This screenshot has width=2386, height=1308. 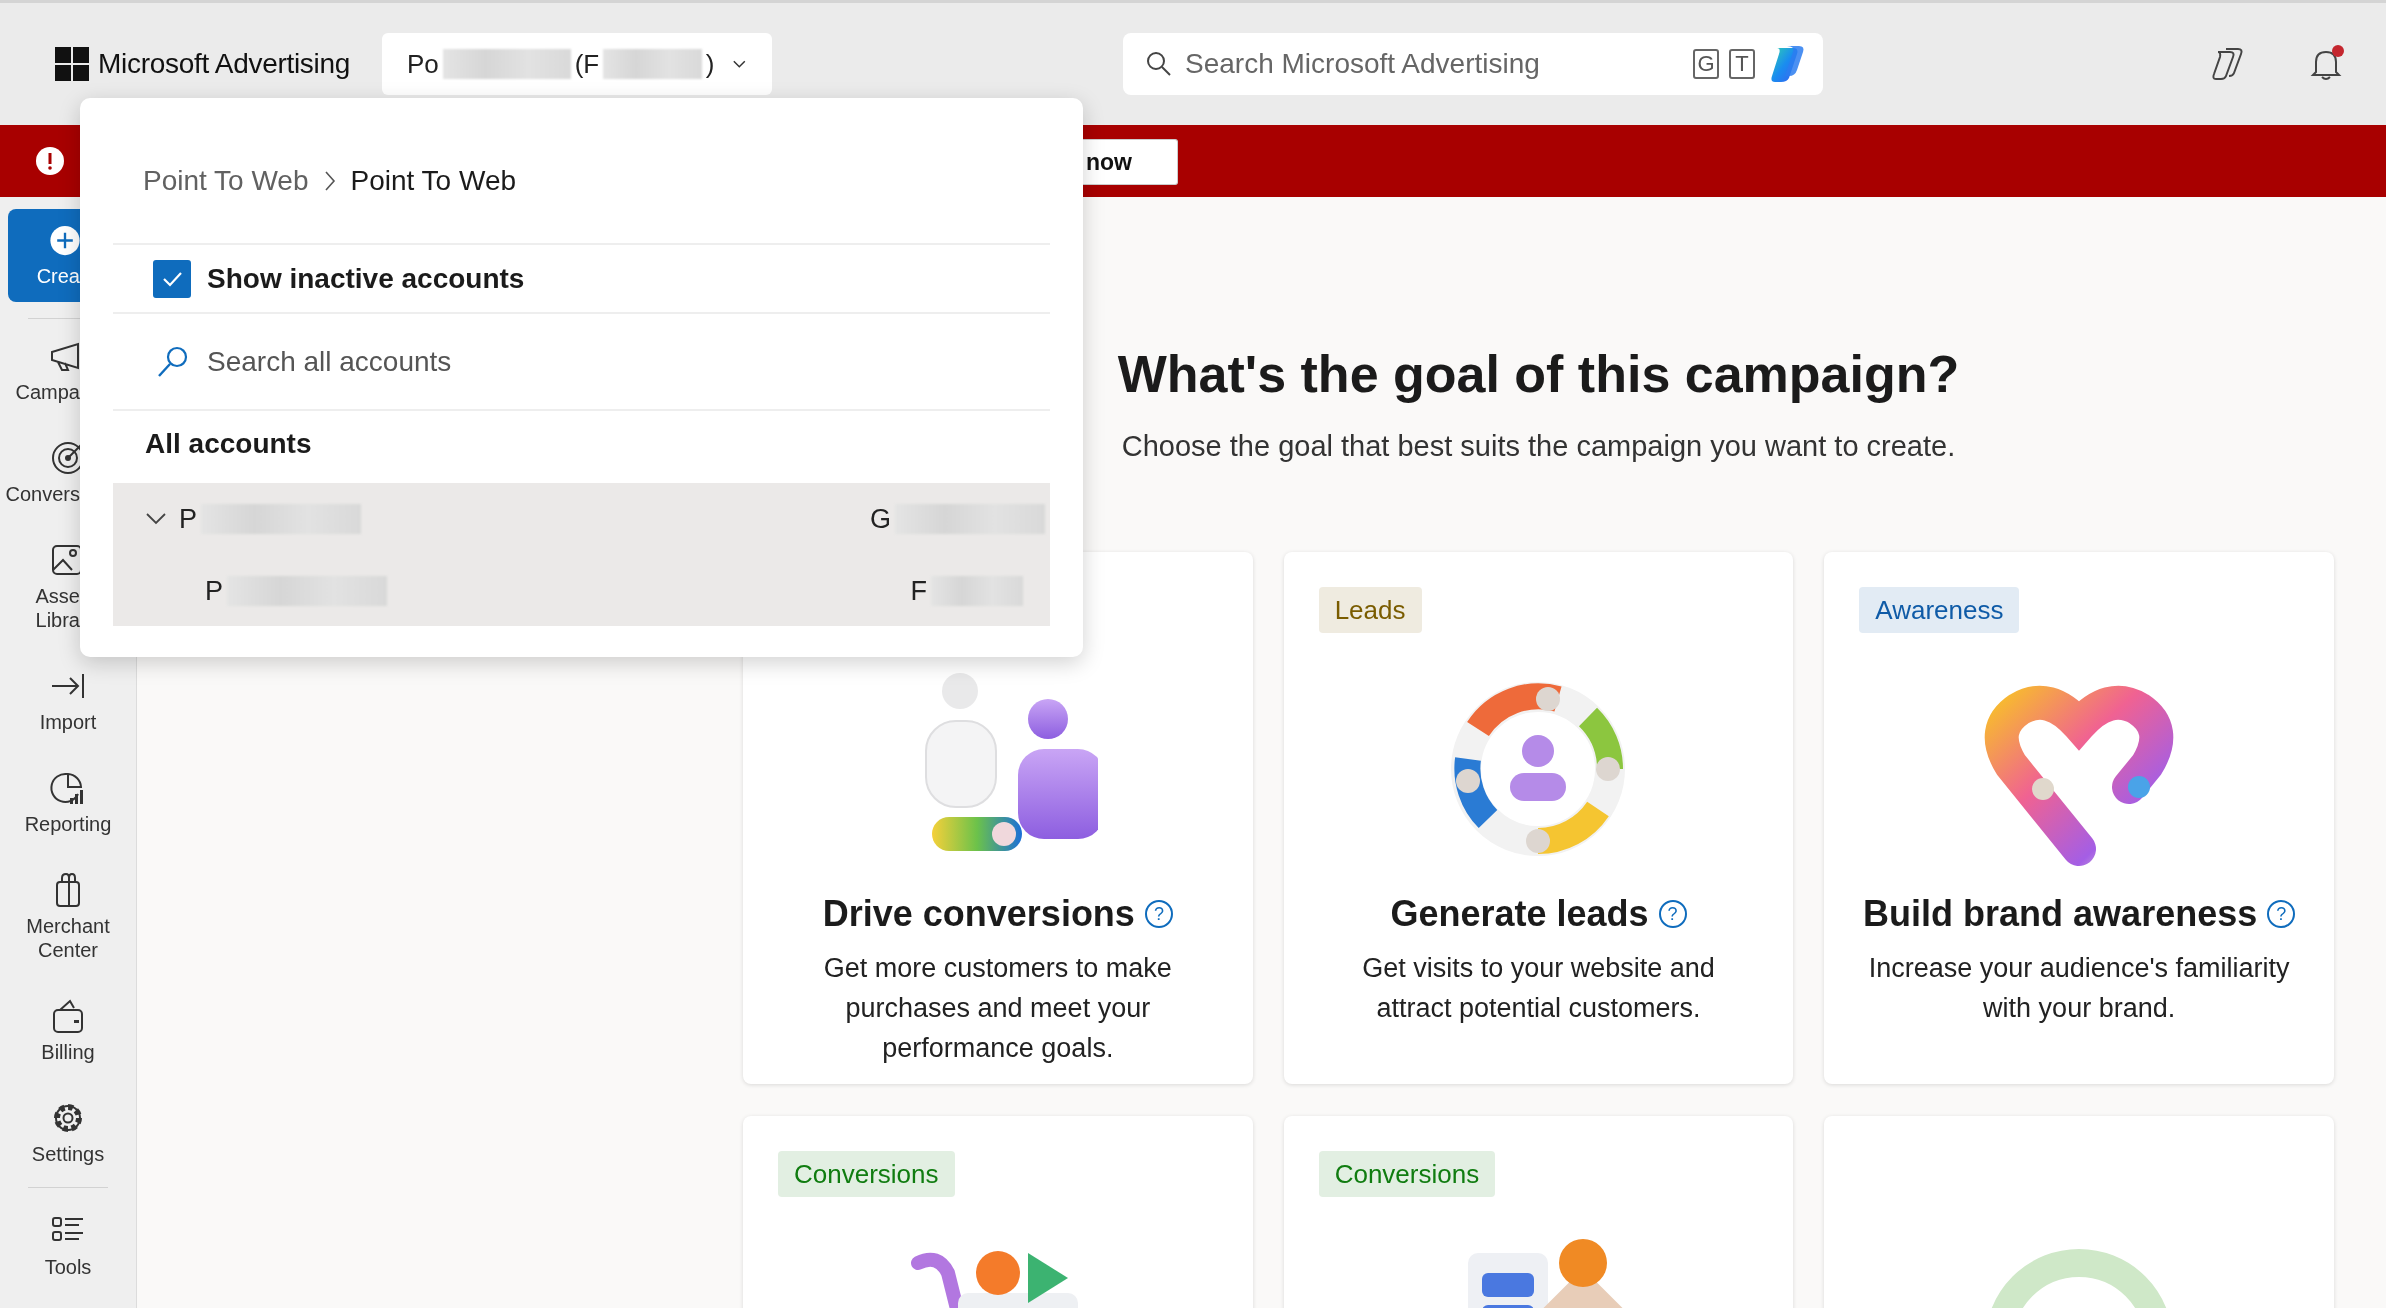 What do you see at coordinates (2079, 988) in the screenshot?
I see `card-description: Increase your audience's familiarity with your brand.` at bounding box center [2079, 988].